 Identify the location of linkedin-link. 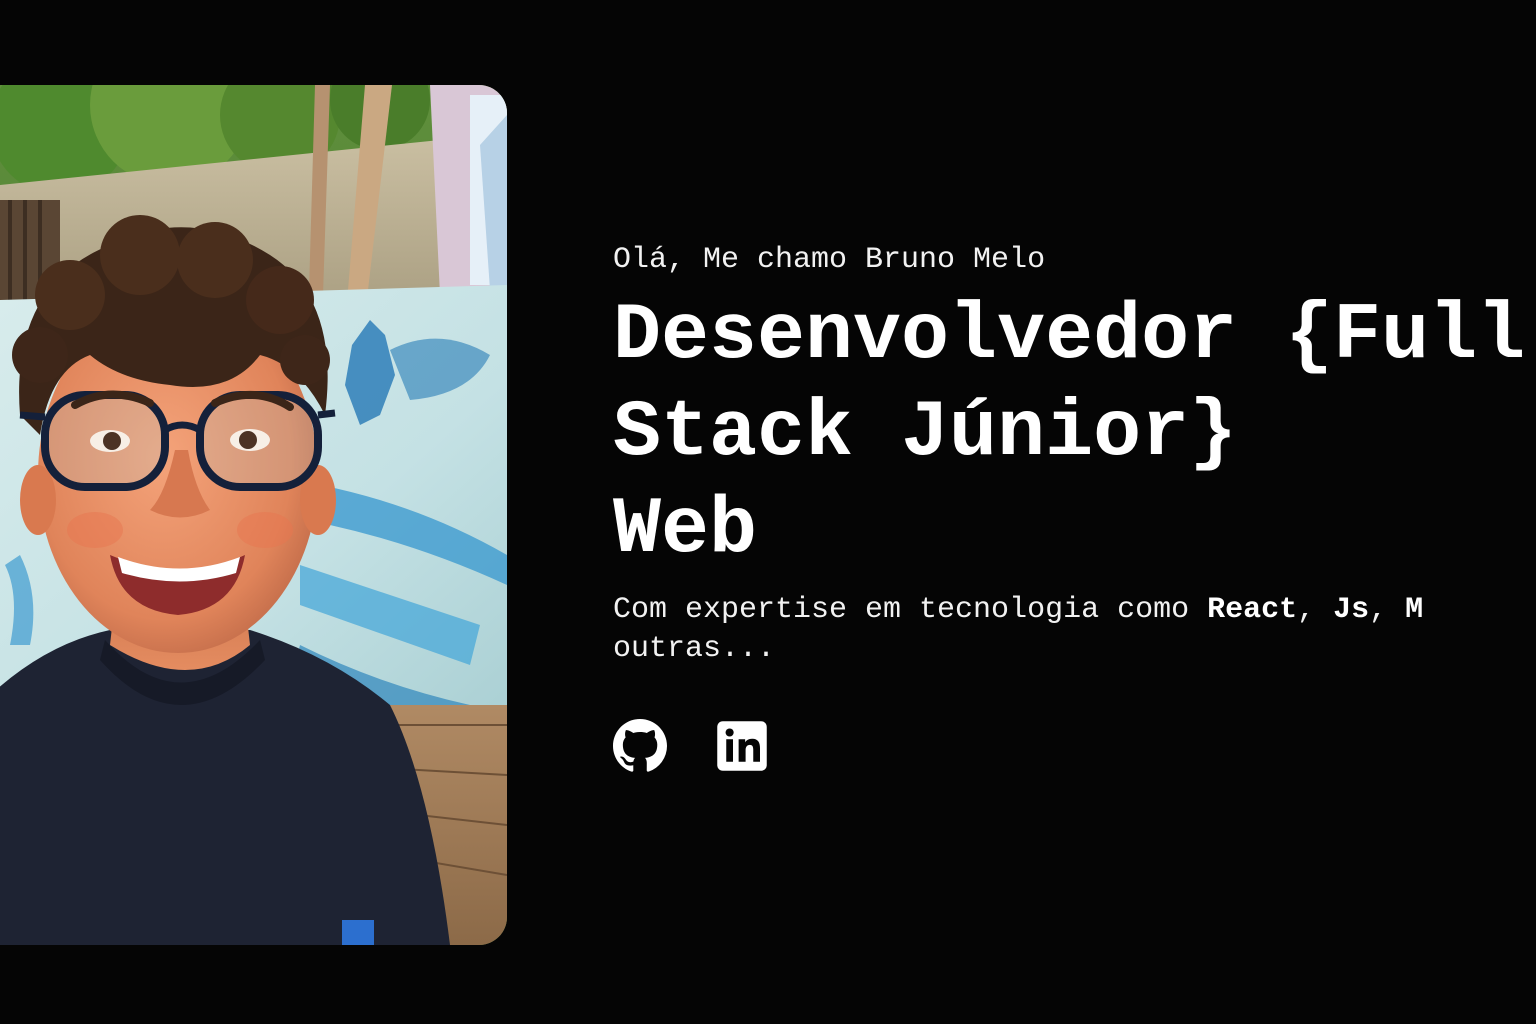
(742, 746).